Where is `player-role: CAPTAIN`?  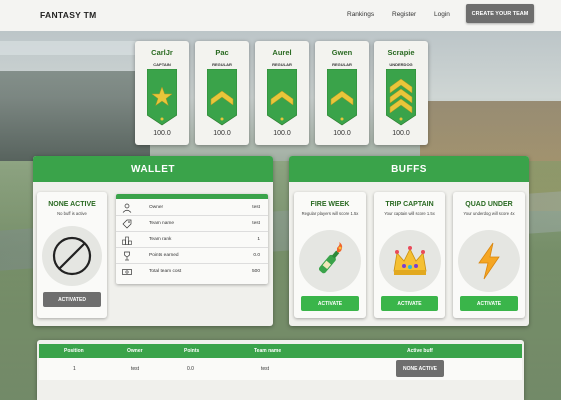 player-role: CAPTAIN is located at coordinates (162, 64).